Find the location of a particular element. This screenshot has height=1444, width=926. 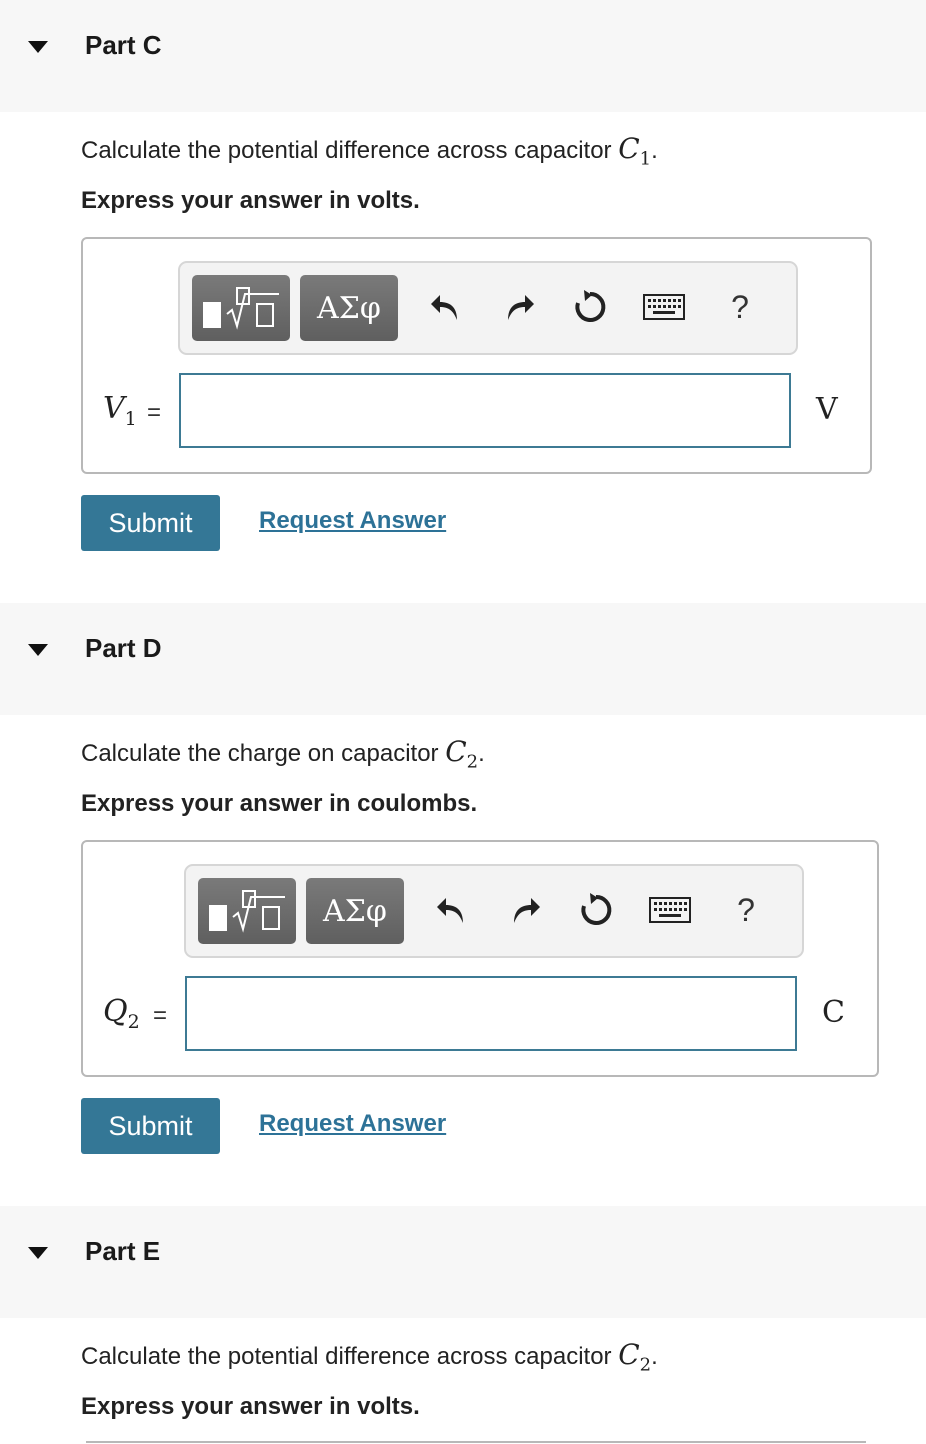

capacitor-sub: 1 is located at coordinates (645, 159).